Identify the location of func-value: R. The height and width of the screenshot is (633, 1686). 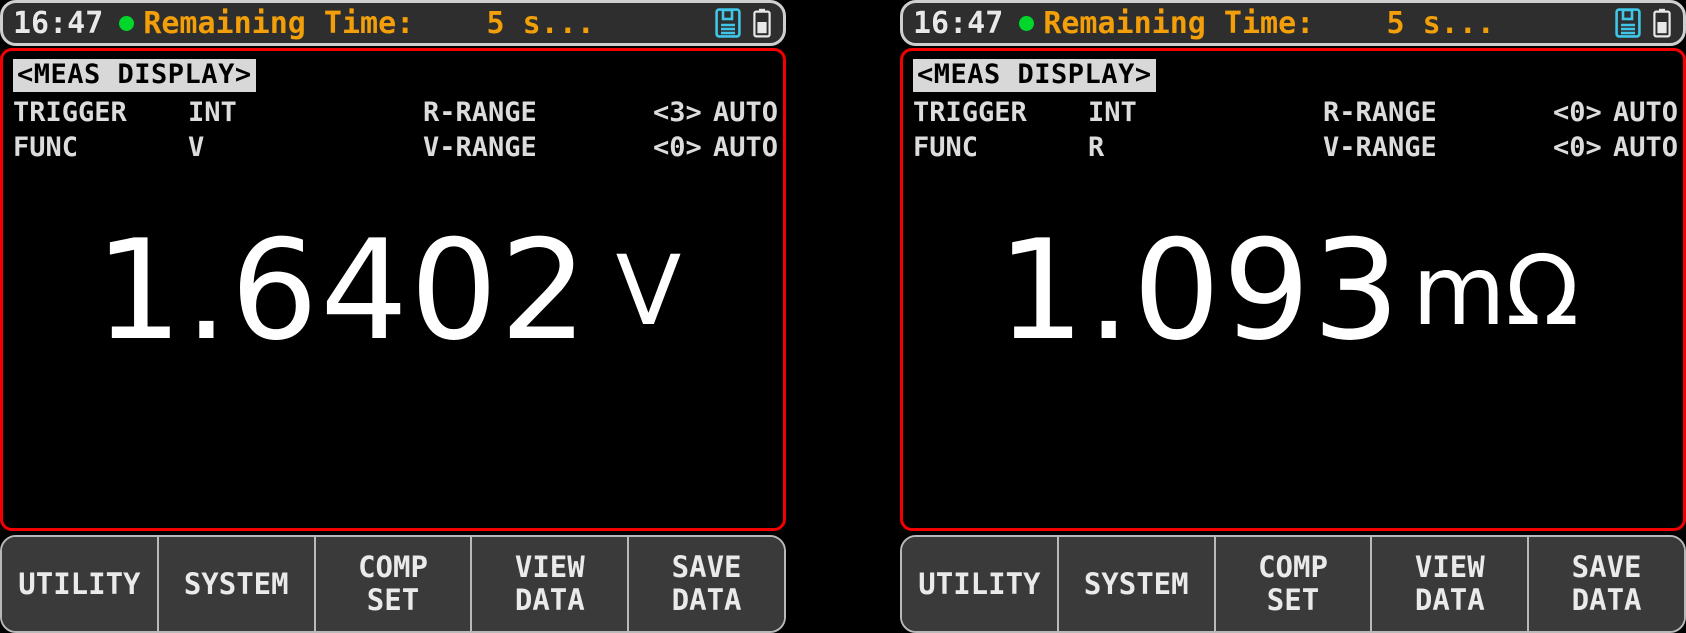
(1205, 147).